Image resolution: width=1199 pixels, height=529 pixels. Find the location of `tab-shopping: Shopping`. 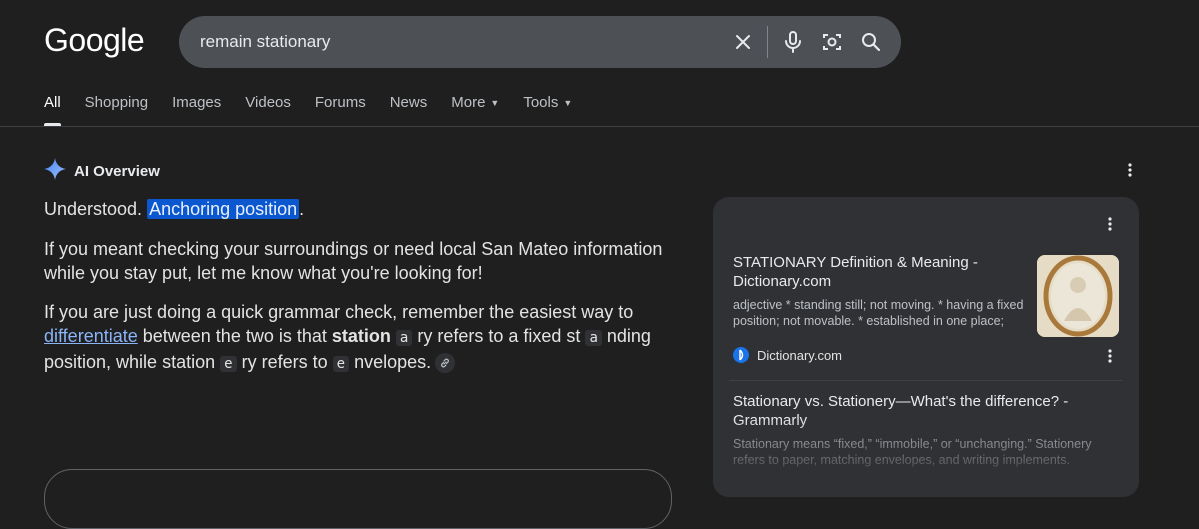

tab-shopping: Shopping is located at coordinates (116, 110).